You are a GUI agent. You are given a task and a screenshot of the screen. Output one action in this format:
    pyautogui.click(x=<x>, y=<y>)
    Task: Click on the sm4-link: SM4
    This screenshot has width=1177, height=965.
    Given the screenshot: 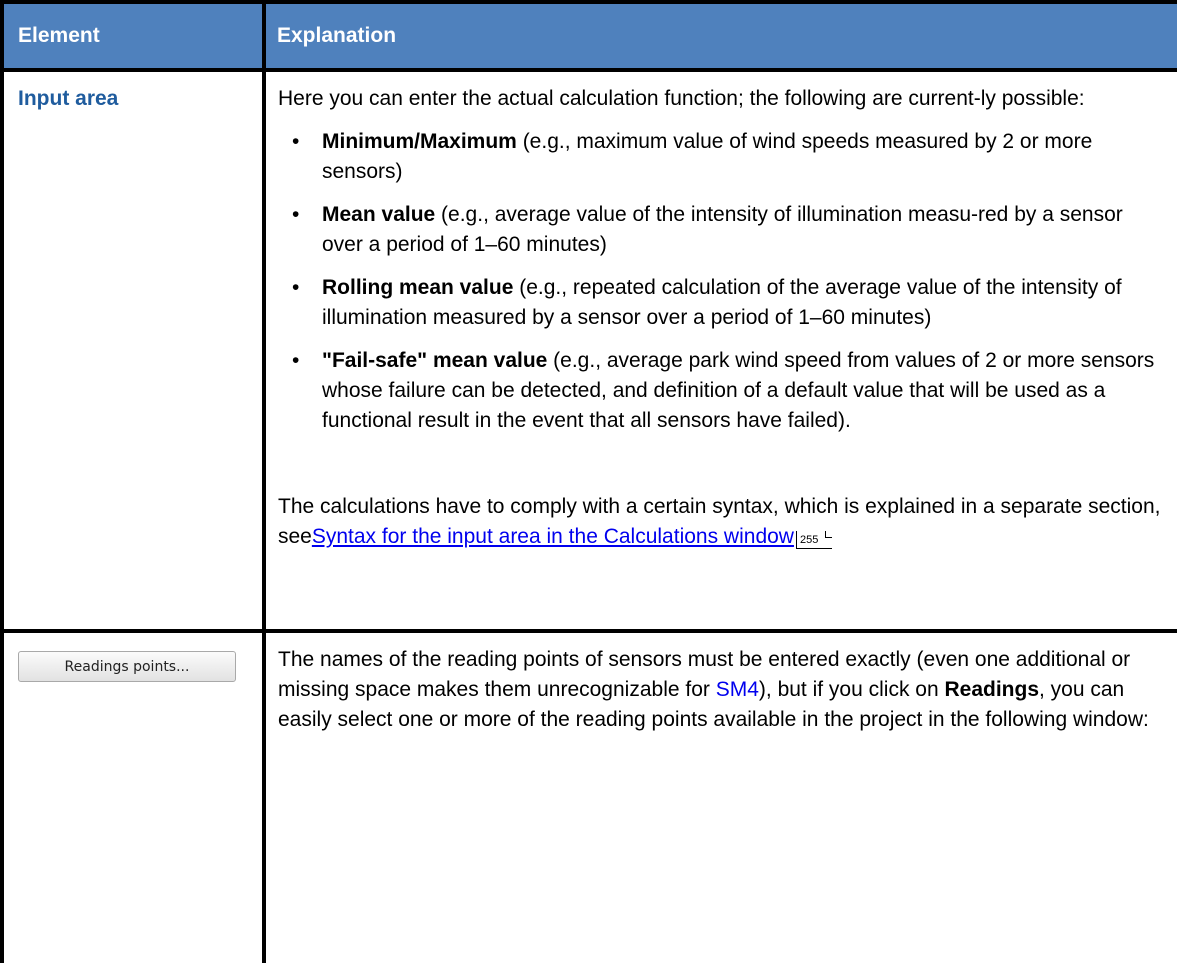 What is the action you would take?
    pyautogui.click(x=737, y=689)
    